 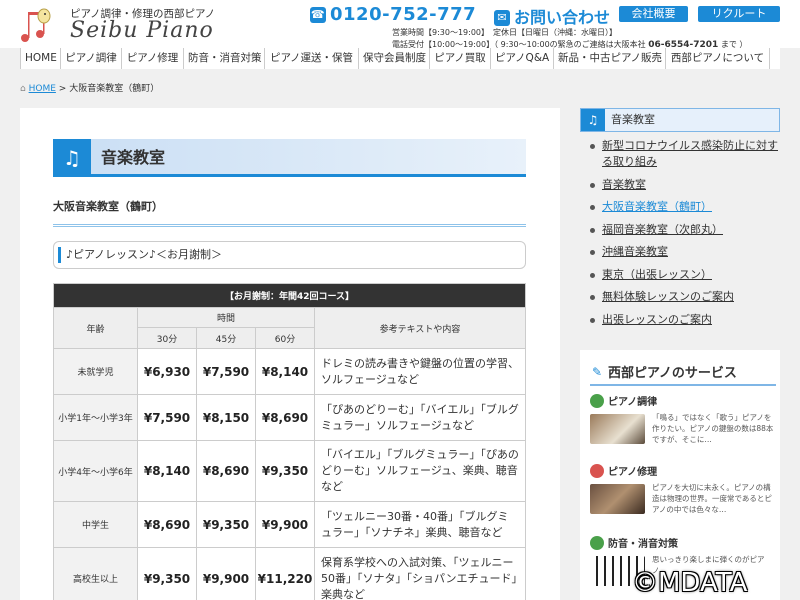 I want to click on header-60min: 60分, so click(x=285, y=338).